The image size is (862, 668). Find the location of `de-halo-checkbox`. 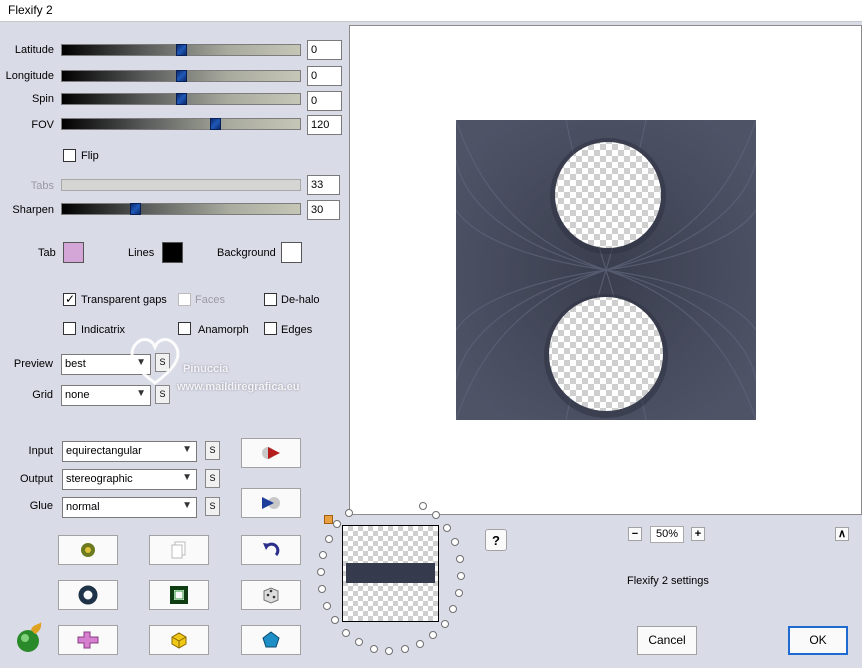

de-halo-checkbox is located at coordinates (270, 299).